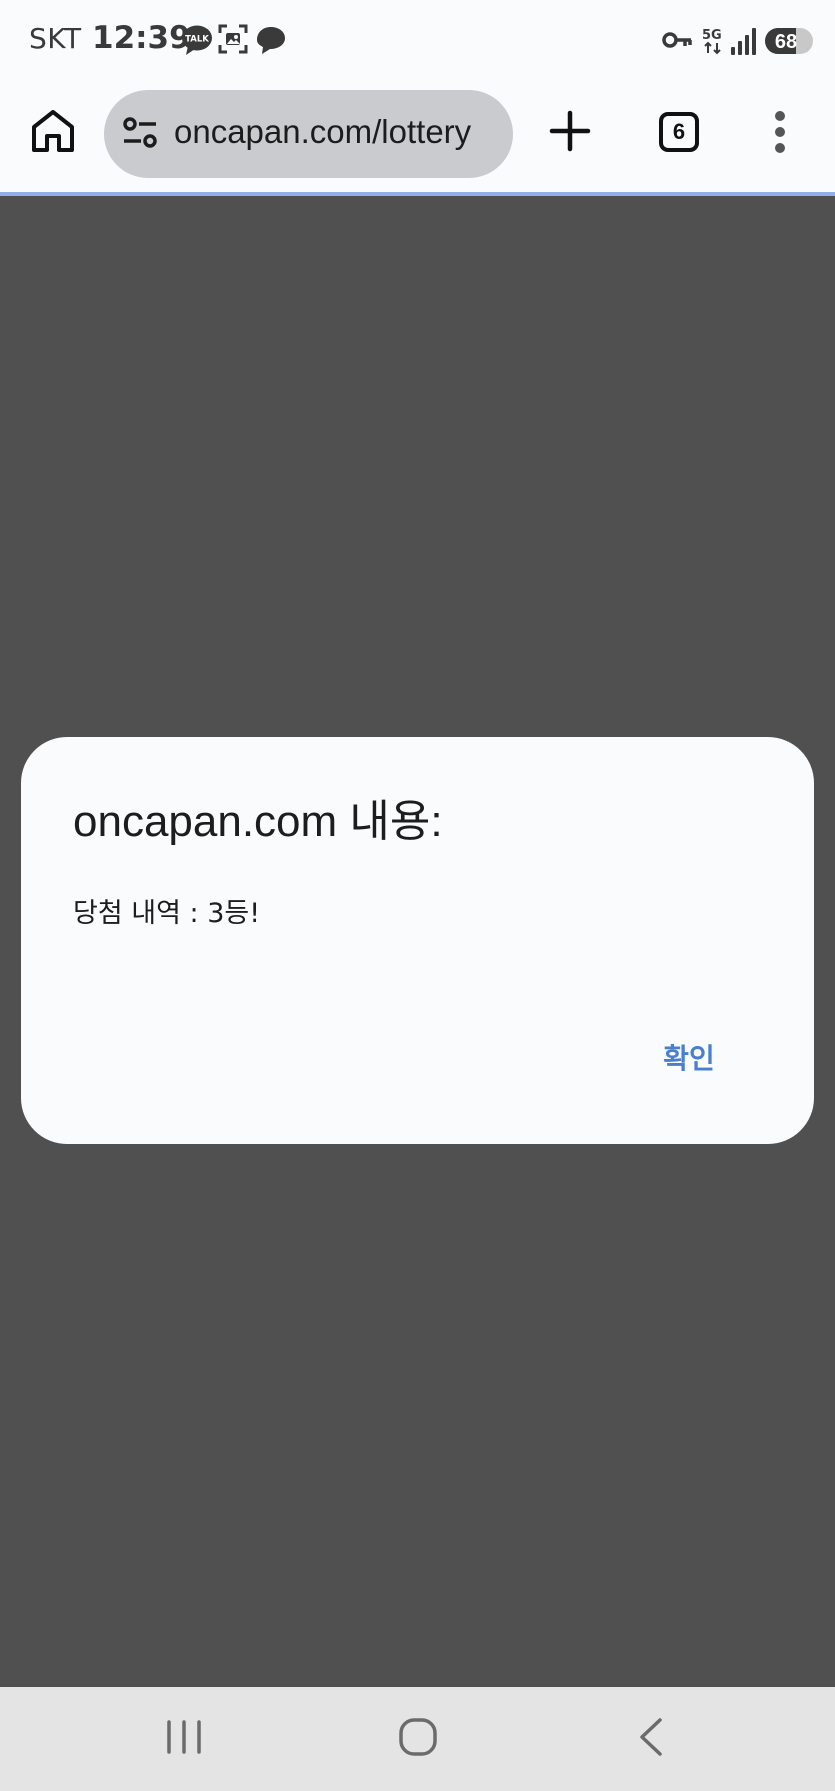 The image size is (835, 1791). I want to click on address-bar: oncapan.com/lottery, so click(308, 134).